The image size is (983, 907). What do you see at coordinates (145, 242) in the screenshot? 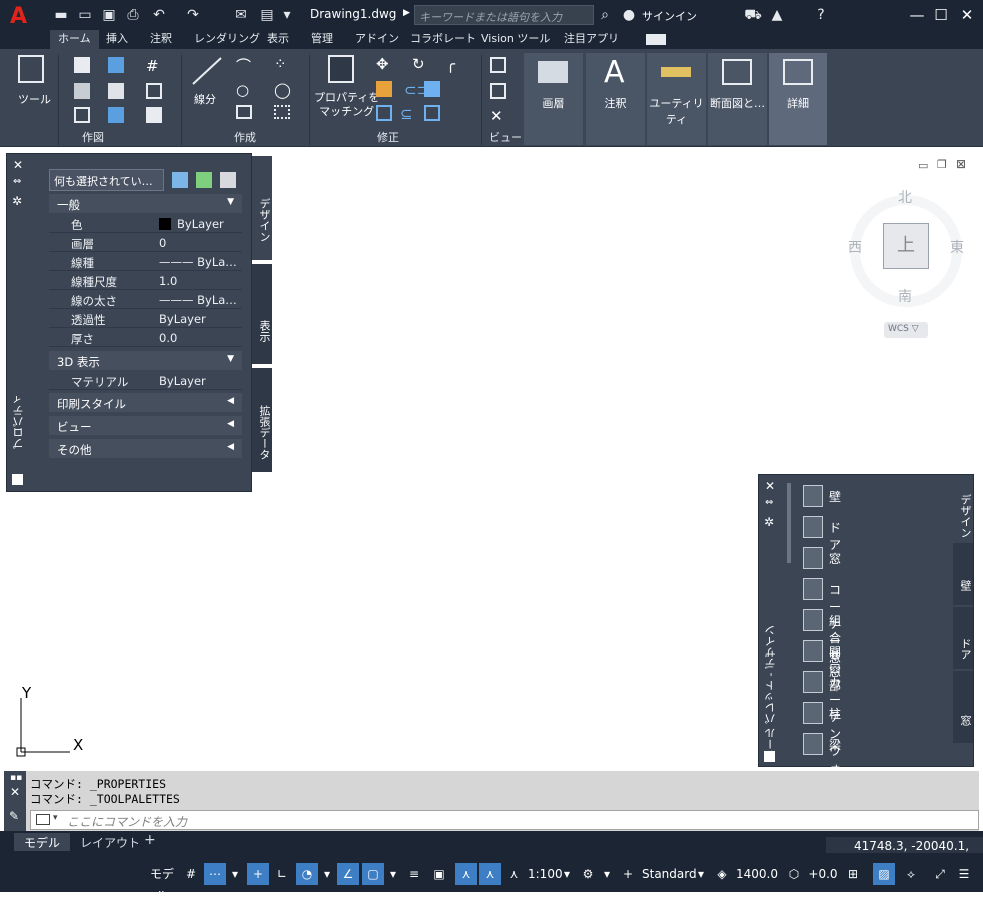
I see `property-row-layer: 画層 0` at bounding box center [145, 242].